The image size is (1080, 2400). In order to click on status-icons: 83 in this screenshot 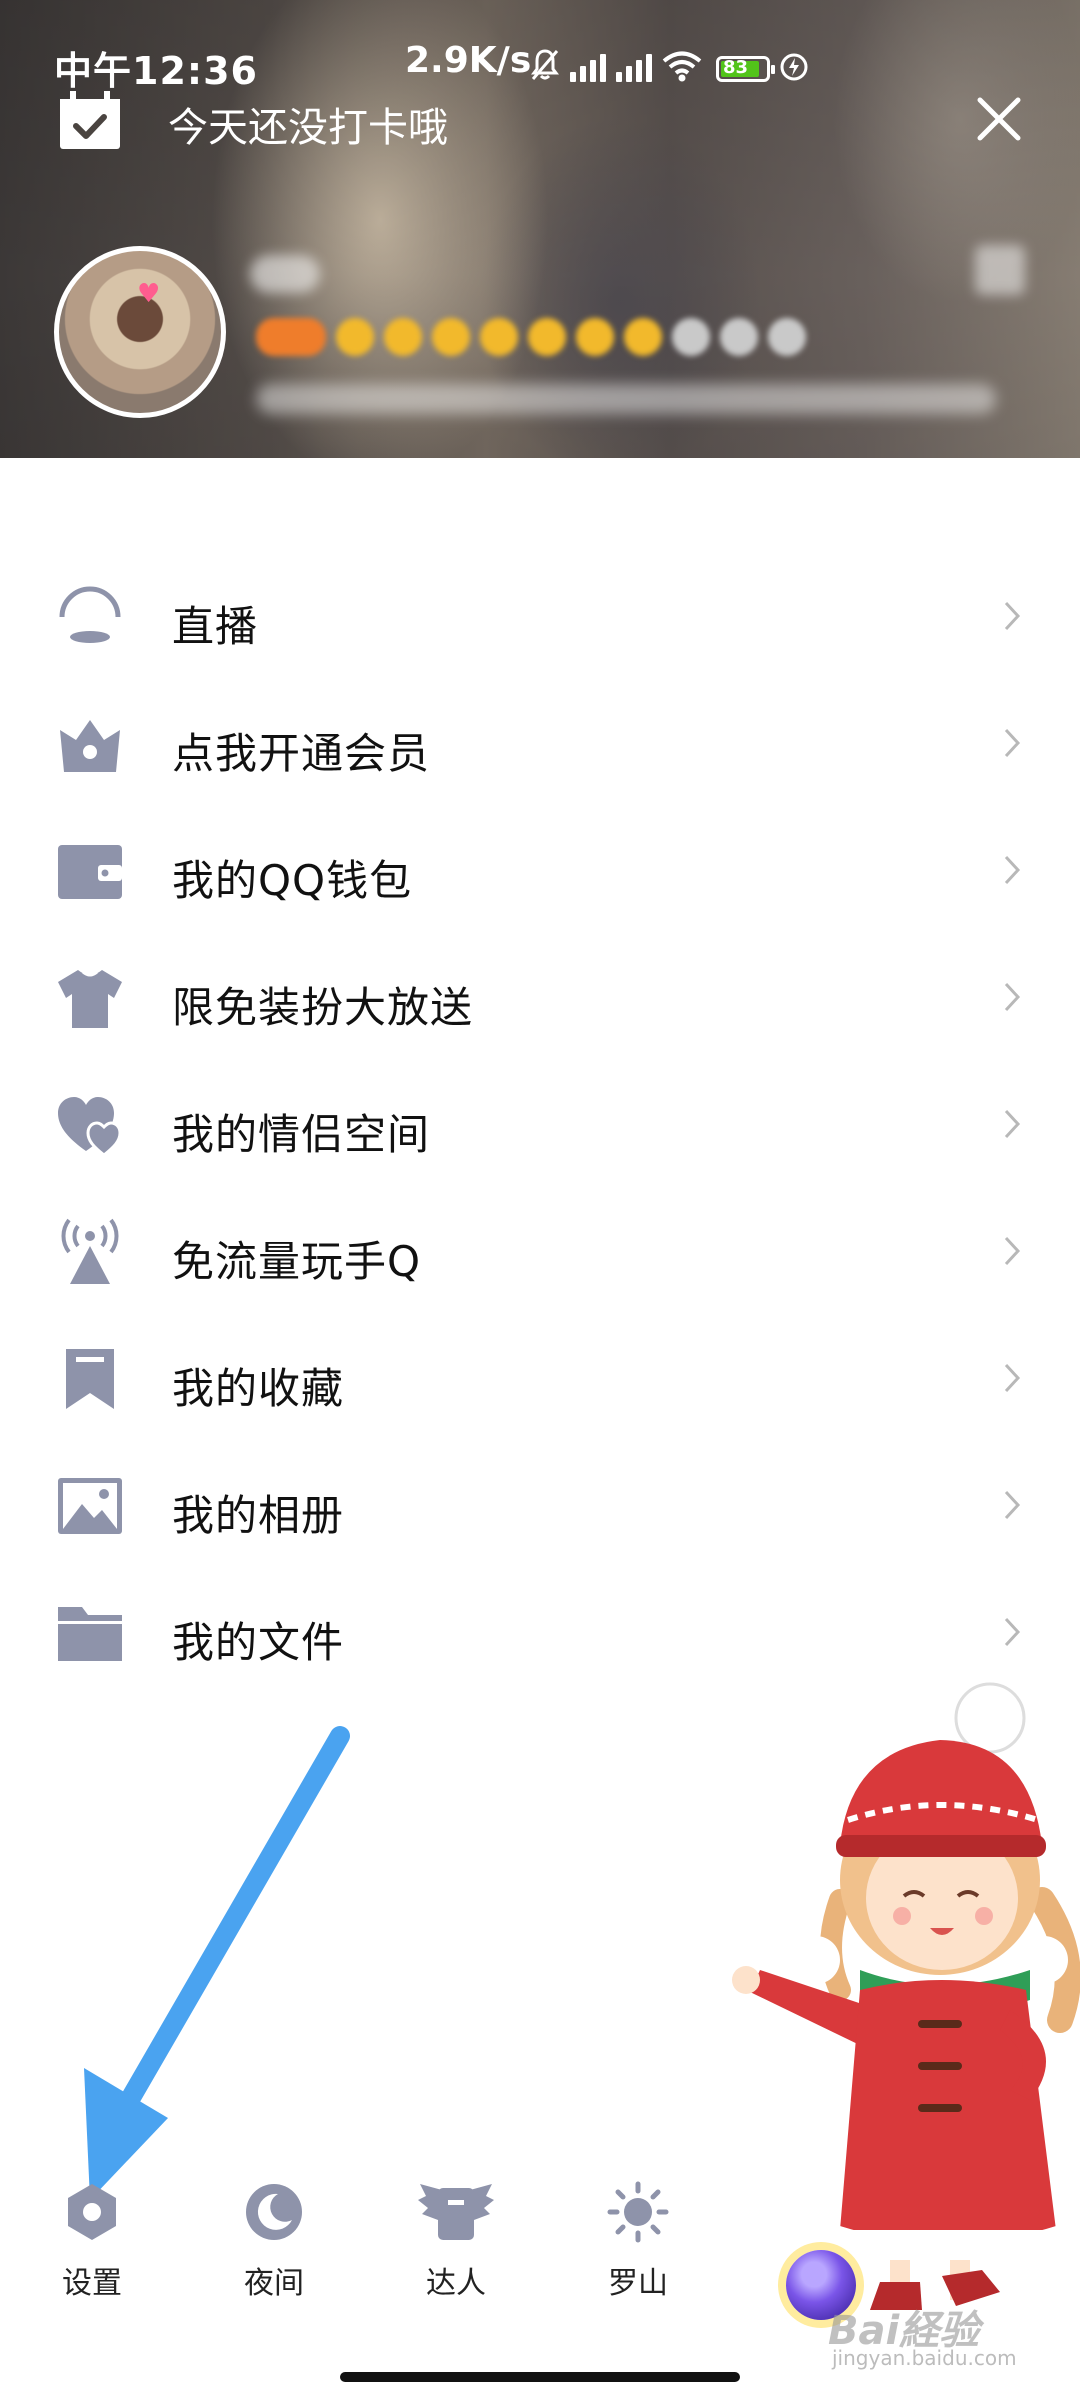, I will do `click(669, 64)`.